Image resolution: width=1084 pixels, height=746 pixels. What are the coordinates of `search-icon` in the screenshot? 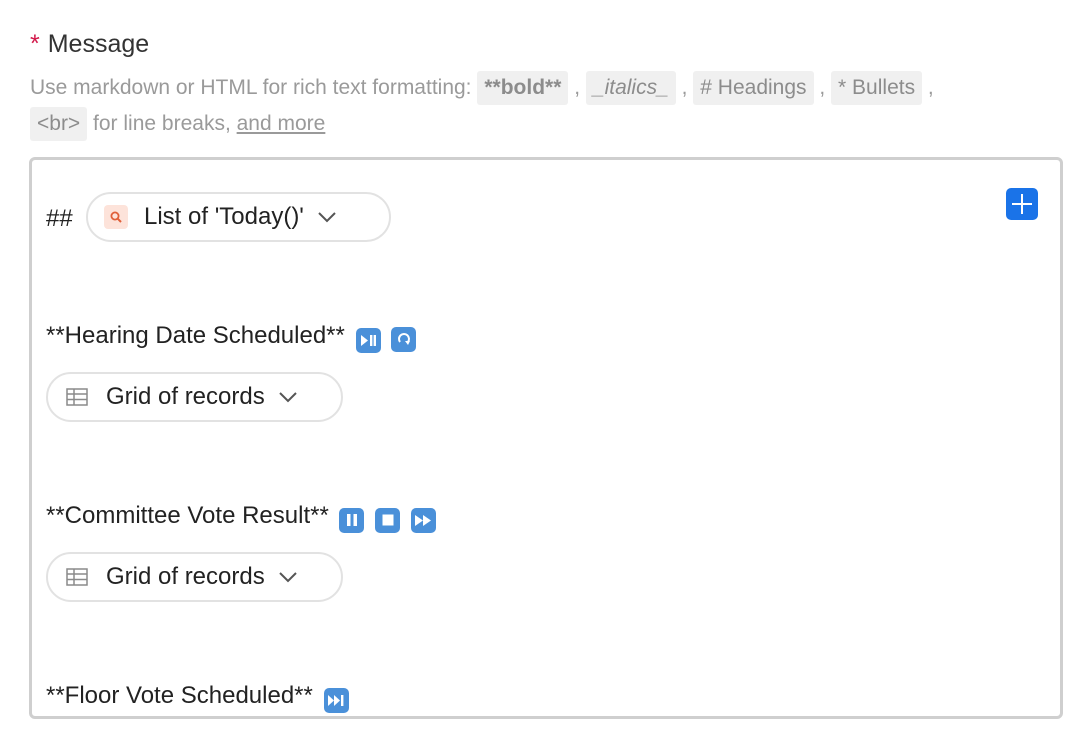 It's located at (116, 217).